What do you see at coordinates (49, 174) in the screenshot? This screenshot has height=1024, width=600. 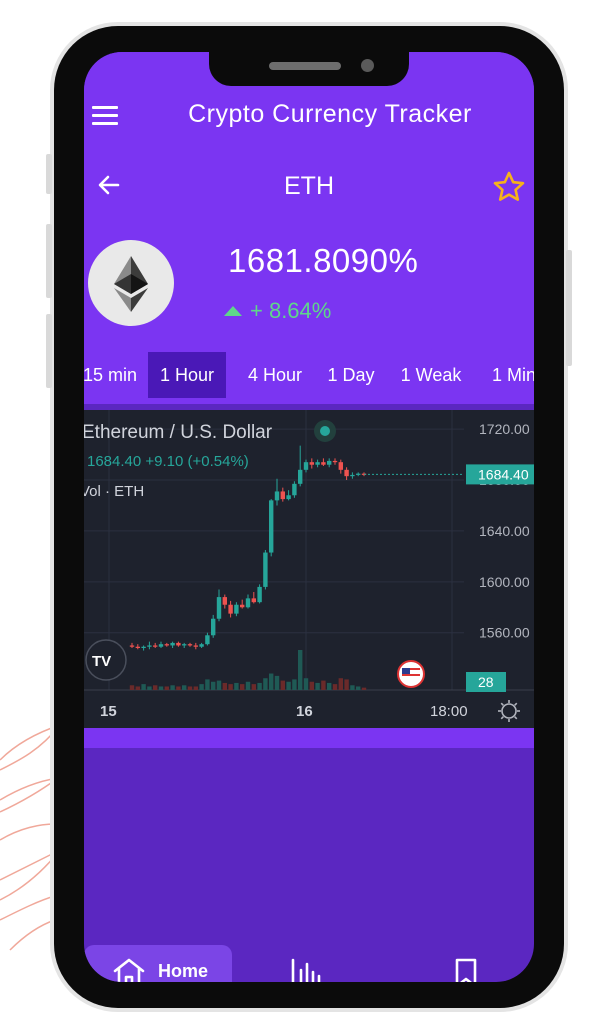 I see `mute-switch` at bounding box center [49, 174].